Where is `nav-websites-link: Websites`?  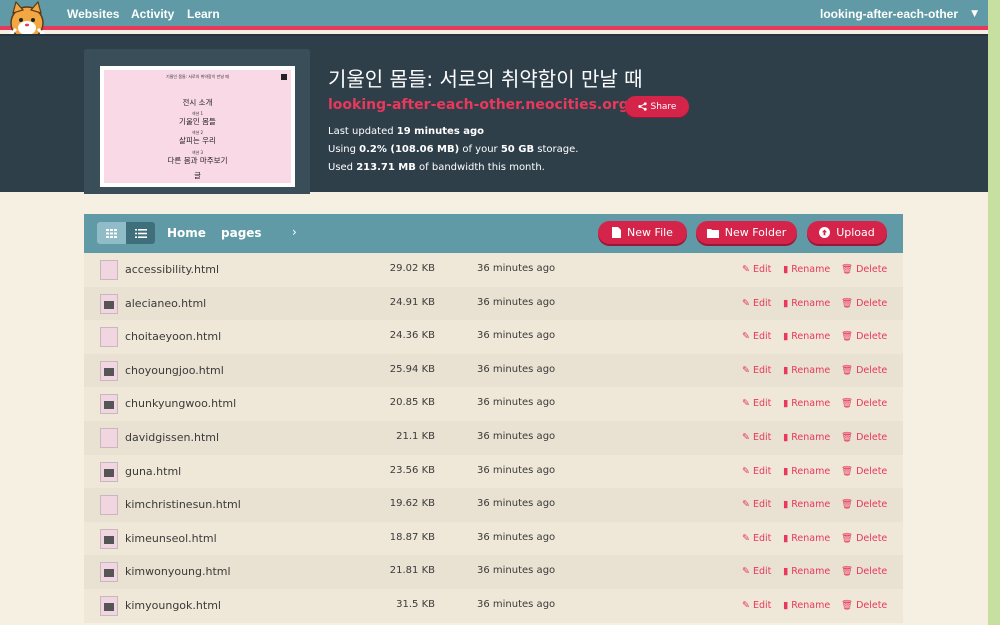
nav-websites-link: Websites is located at coordinates (93, 14).